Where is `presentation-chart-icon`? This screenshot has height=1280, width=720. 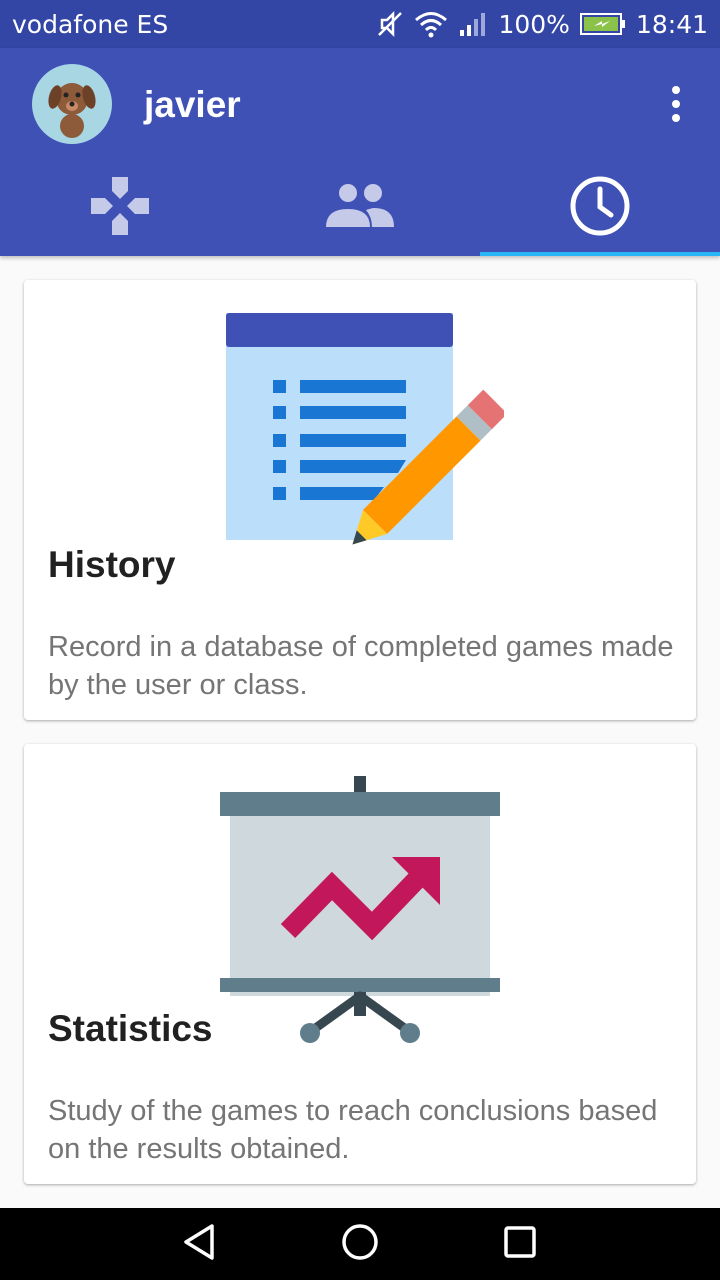 presentation-chart-icon is located at coordinates (360, 913).